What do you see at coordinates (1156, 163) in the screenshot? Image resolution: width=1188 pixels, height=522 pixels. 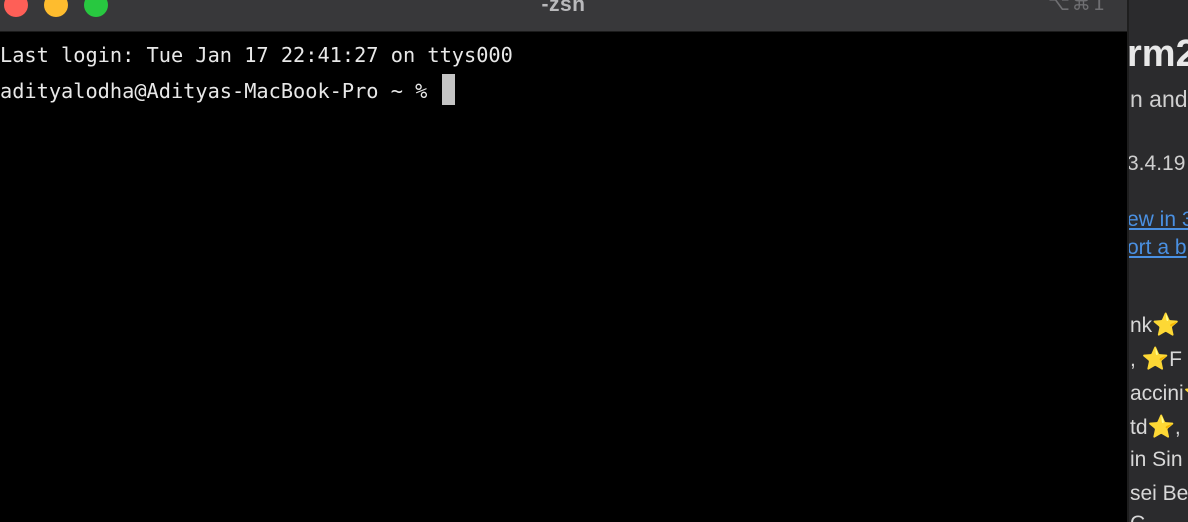 I see `doc-version: 3.4.19` at bounding box center [1156, 163].